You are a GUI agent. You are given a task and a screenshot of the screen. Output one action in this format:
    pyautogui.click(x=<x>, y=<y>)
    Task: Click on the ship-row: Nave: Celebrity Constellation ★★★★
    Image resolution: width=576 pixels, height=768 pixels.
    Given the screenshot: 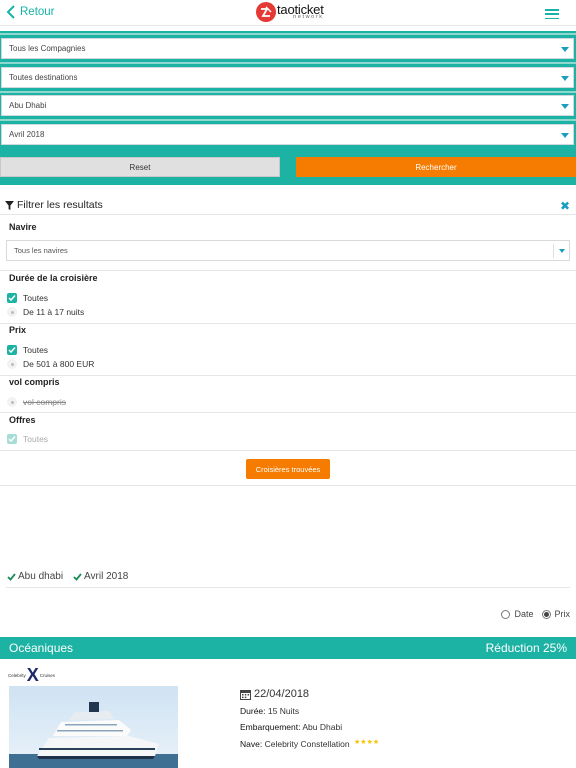 What is the action you would take?
    pyautogui.click(x=309, y=743)
    